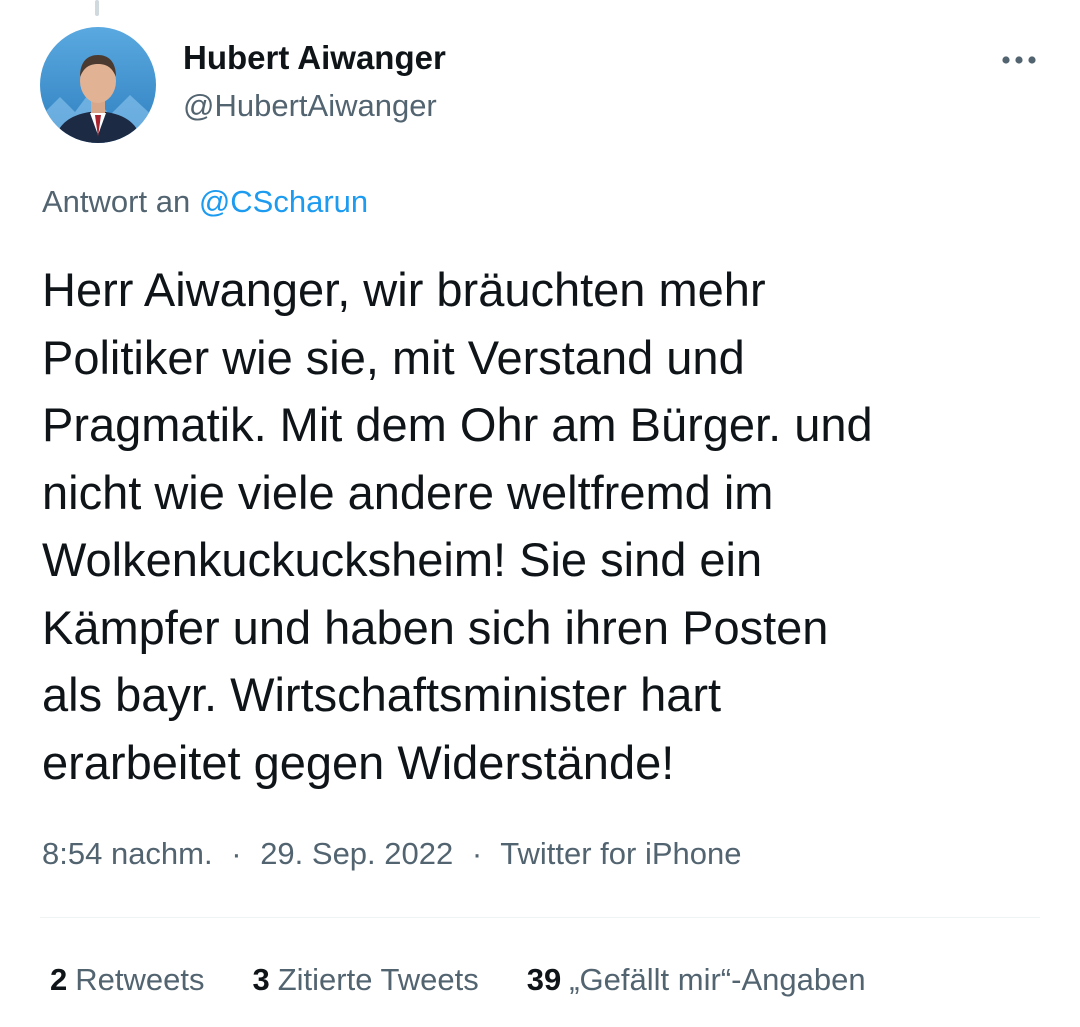 The height and width of the screenshot is (1027, 1080). What do you see at coordinates (97, 8) in the screenshot?
I see `thread-connector-line` at bounding box center [97, 8].